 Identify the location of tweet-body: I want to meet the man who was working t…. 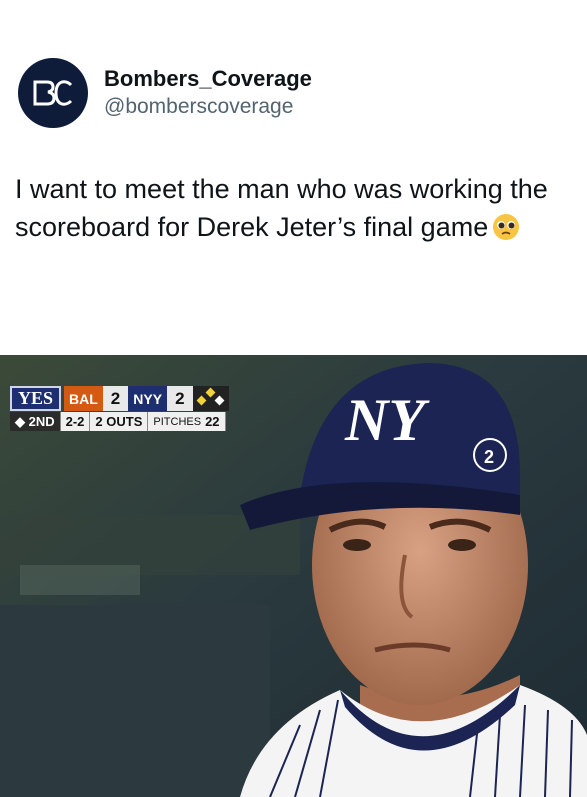
(281, 208).